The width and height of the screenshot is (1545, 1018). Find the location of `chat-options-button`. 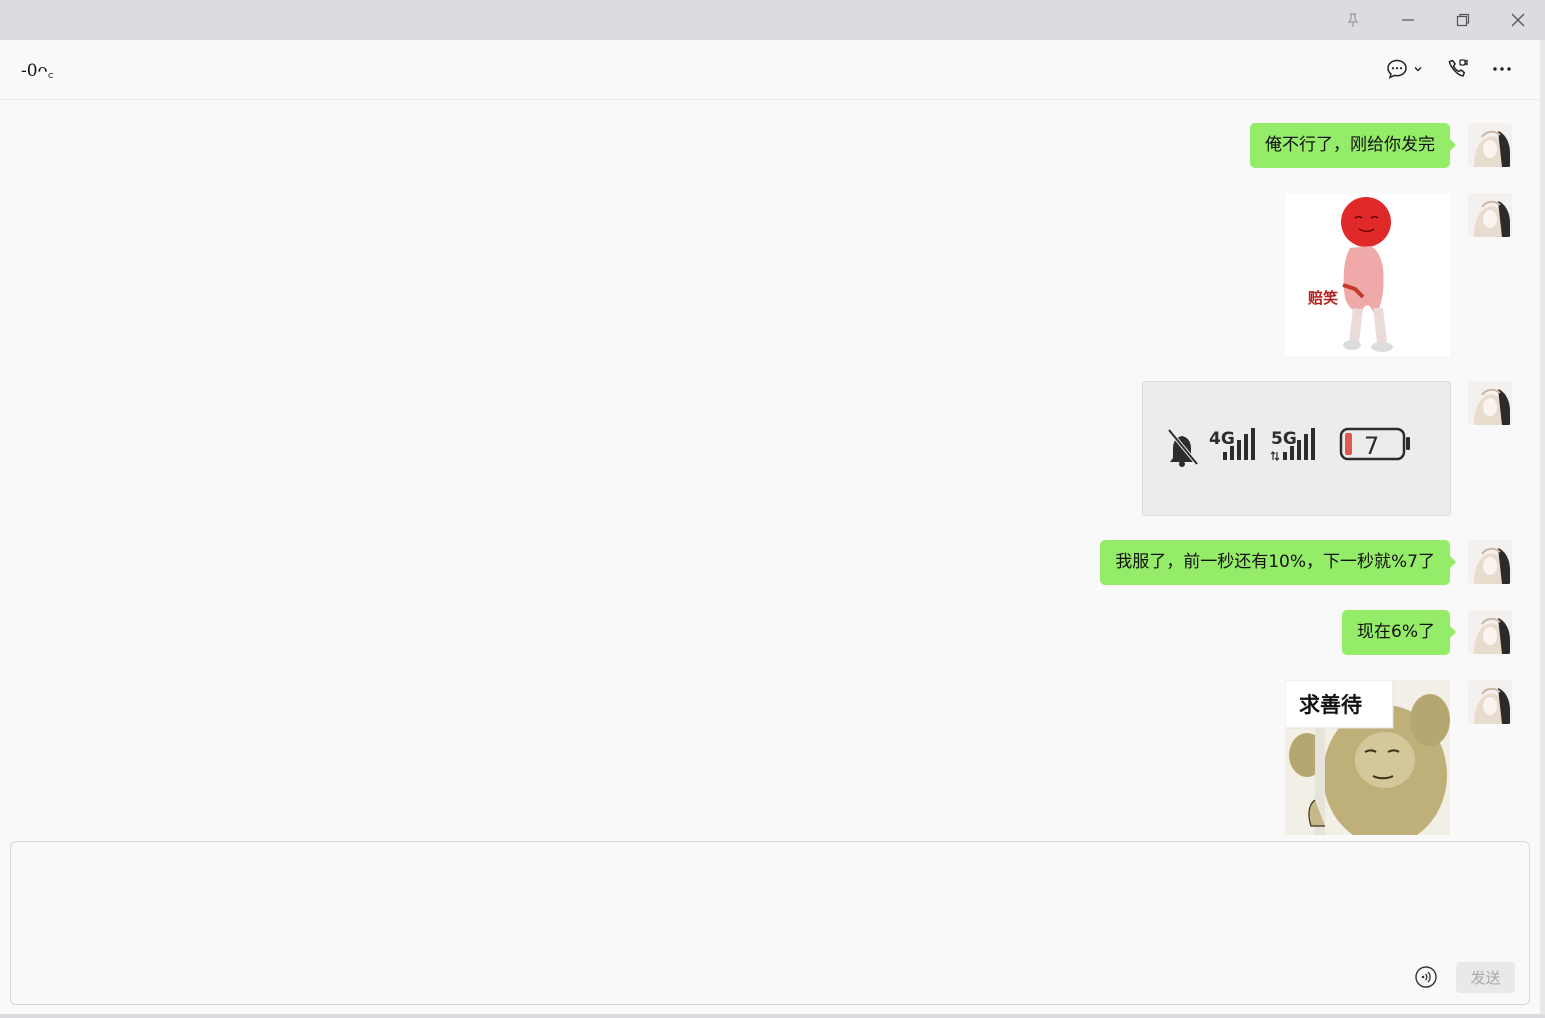

chat-options-button is located at coordinates (1404, 69).